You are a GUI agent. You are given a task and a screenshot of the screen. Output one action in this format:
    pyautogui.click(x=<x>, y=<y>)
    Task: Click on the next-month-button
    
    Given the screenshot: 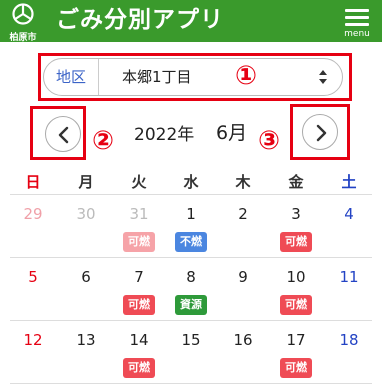 What is the action you would take?
    pyautogui.click(x=320, y=132)
    